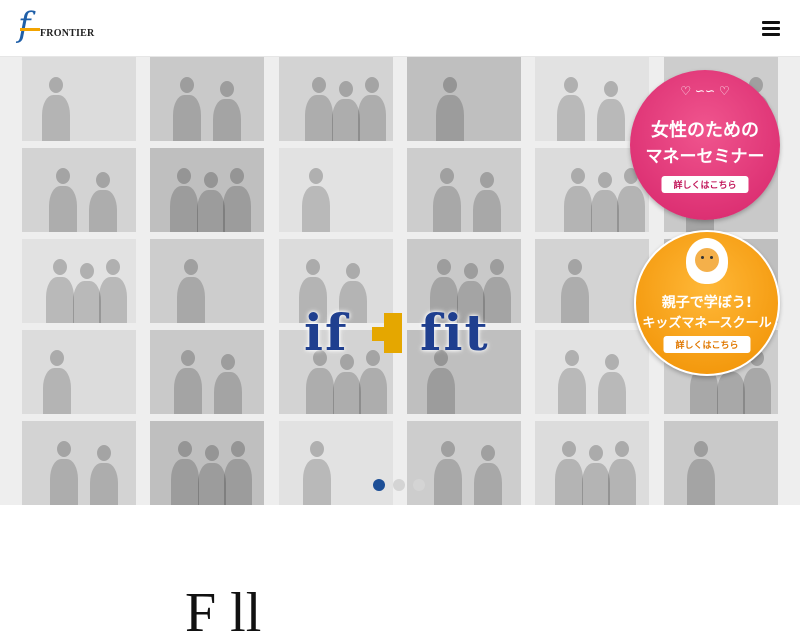 The width and height of the screenshot is (800, 644). What do you see at coordinates (24, 25) in the screenshot?
I see `logo-mark: f` at bounding box center [24, 25].